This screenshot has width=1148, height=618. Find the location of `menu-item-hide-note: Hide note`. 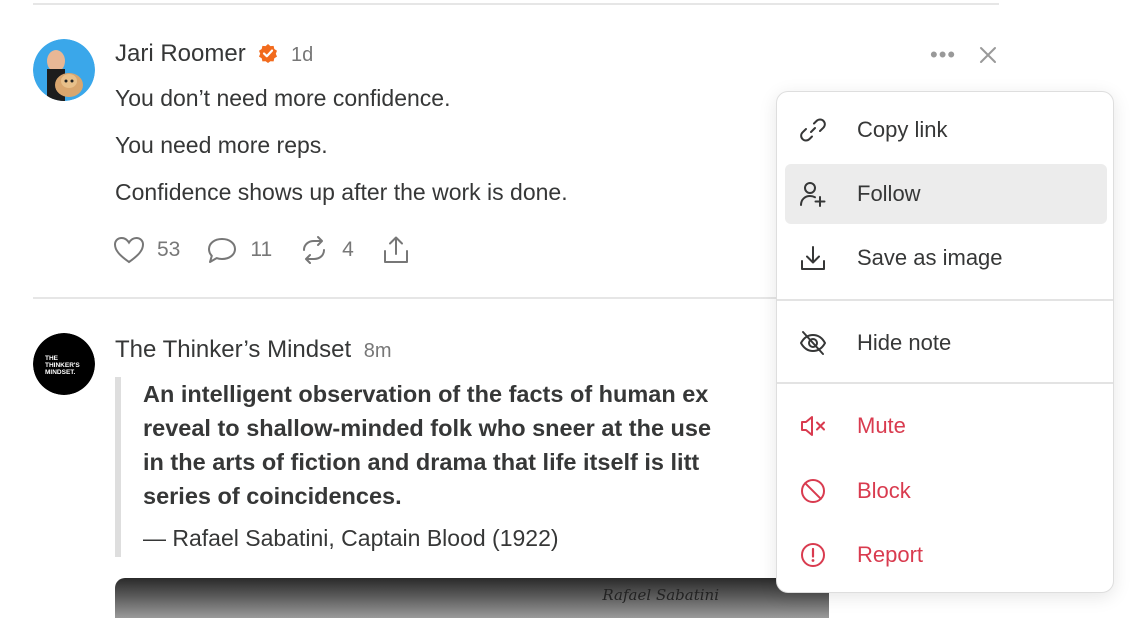

menu-item-hide-note: Hide note is located at coordinates (946, 343).